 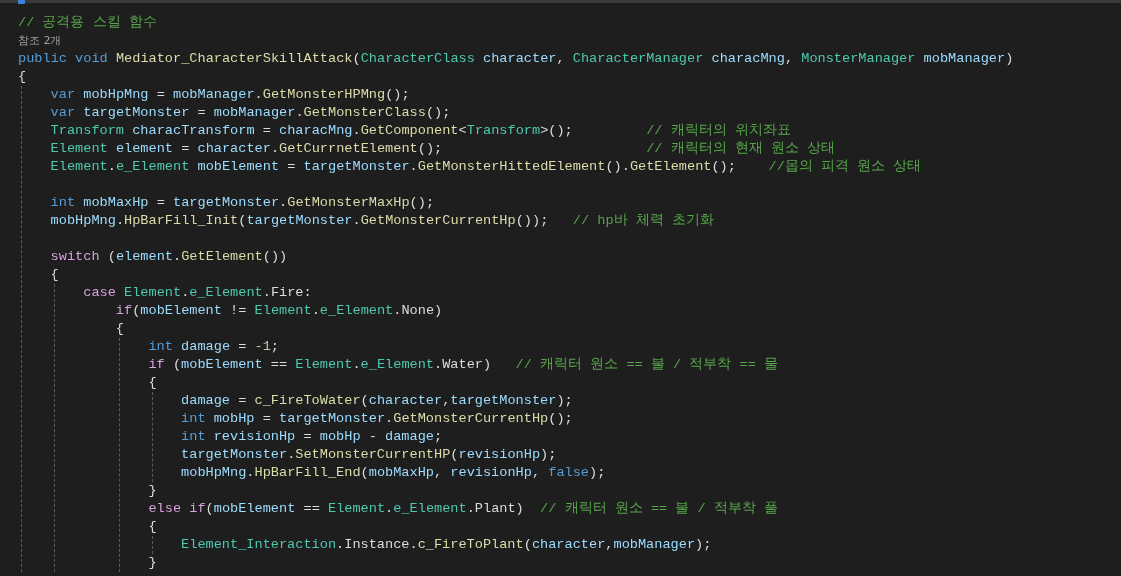 I want to click on code-line: var mobHpMng = mobManager.GetMonsterHPMng();, so click(x=230, y=94).